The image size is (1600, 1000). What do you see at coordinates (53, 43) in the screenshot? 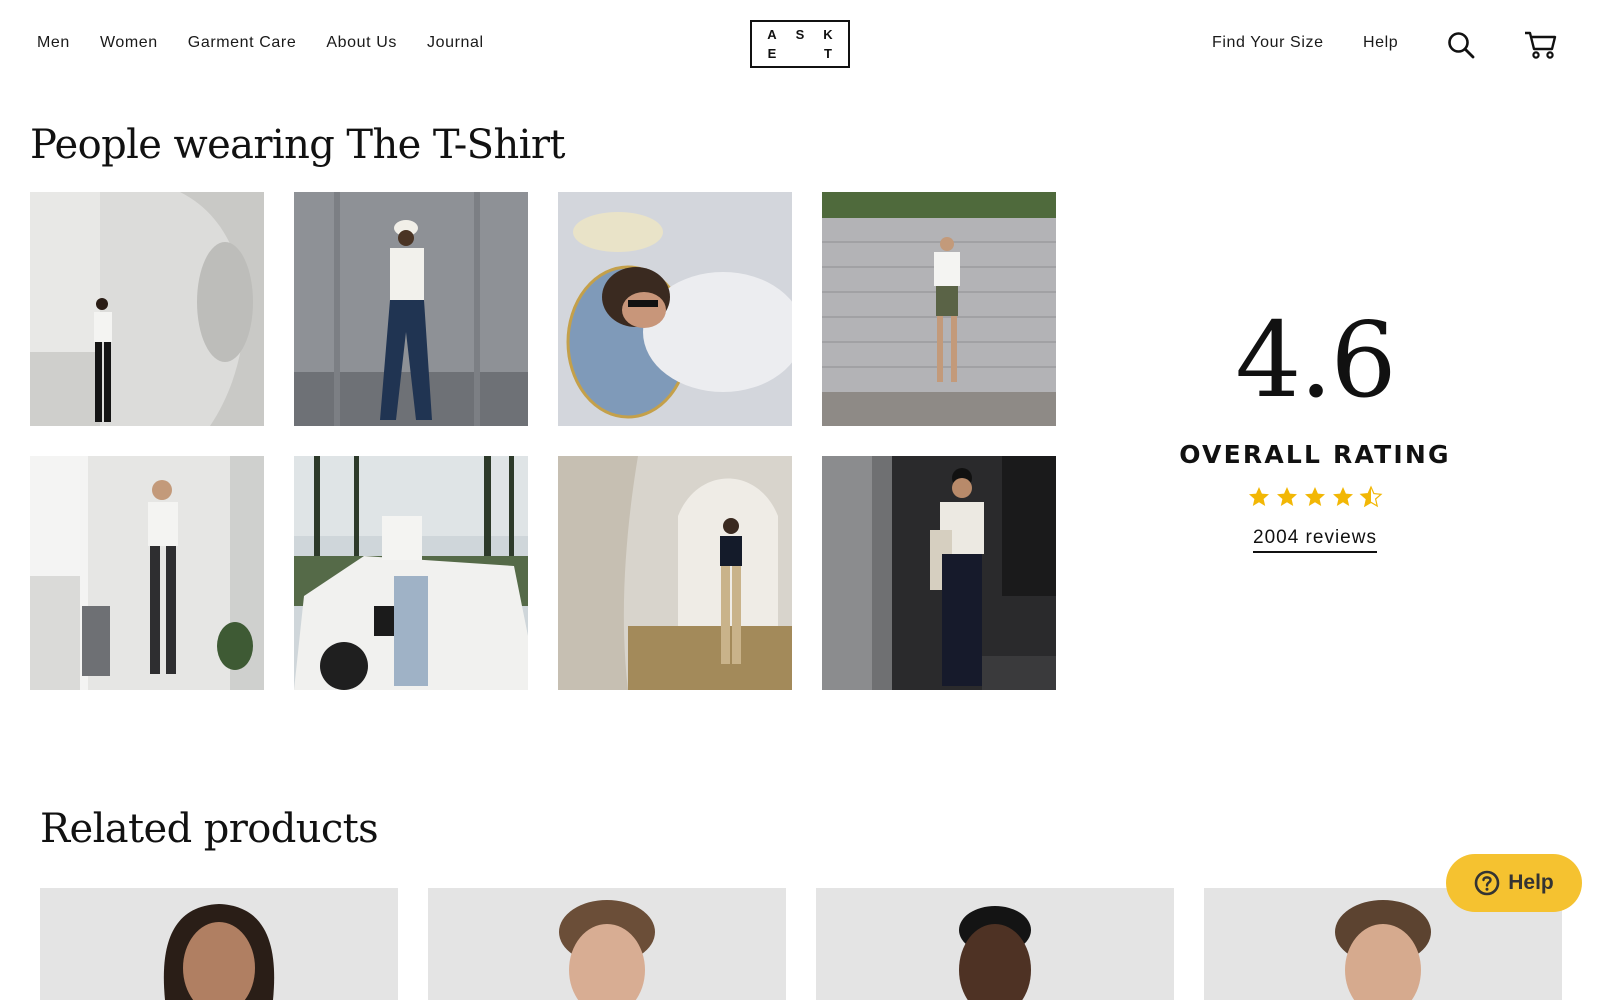
I see `nav-item-men: Men` at bounding box center [53, 43].